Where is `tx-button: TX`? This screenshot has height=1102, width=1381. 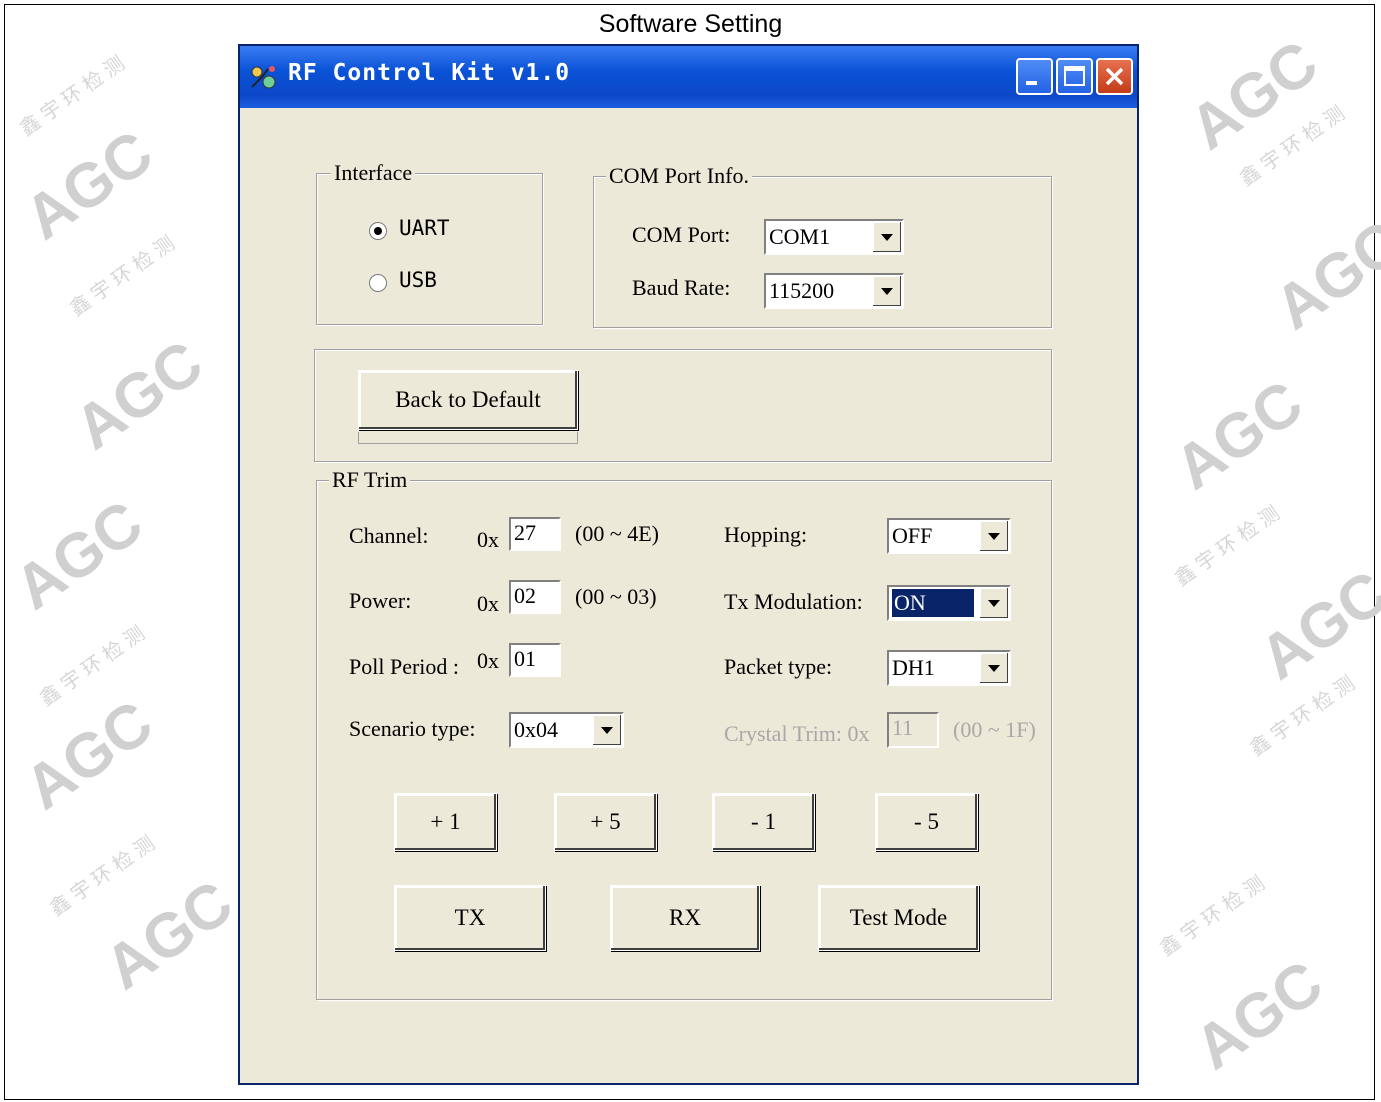
tx-button: TX is located at coordinates (470, 918).